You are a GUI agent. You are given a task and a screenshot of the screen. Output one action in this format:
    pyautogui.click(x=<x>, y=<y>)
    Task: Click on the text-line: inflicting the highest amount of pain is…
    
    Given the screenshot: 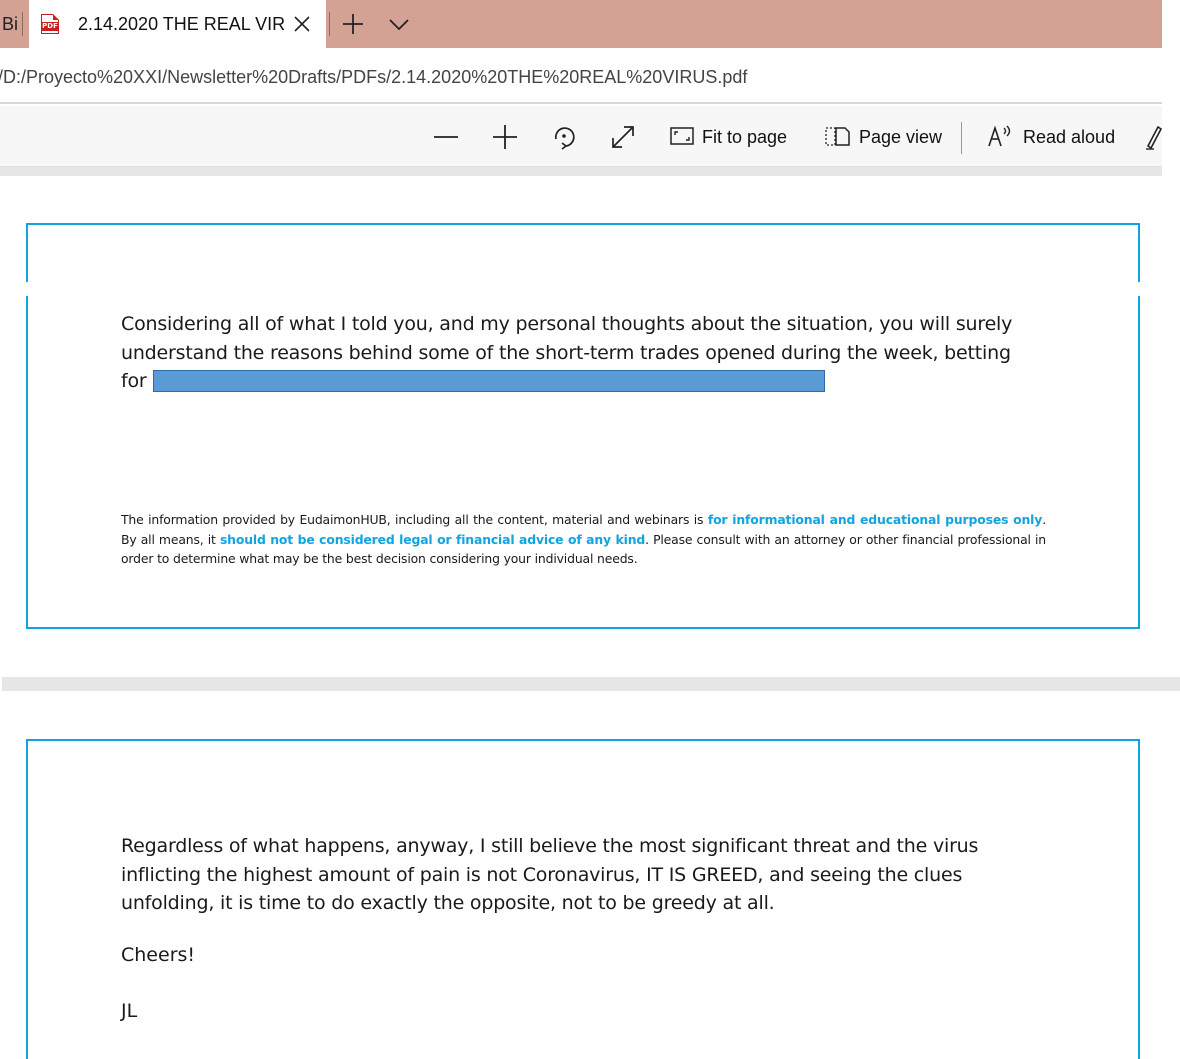 What is the action you would take?
    pyautogui.click(x=542, y=874)
    